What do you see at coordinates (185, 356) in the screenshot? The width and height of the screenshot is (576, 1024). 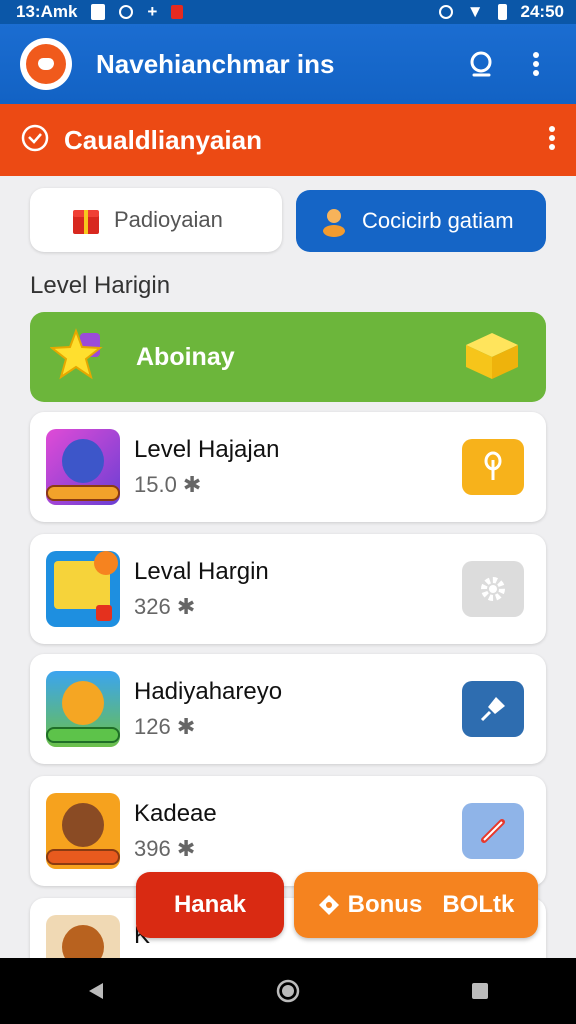 I see `banner-title: Aboinay` at bounding box center [185, 356].